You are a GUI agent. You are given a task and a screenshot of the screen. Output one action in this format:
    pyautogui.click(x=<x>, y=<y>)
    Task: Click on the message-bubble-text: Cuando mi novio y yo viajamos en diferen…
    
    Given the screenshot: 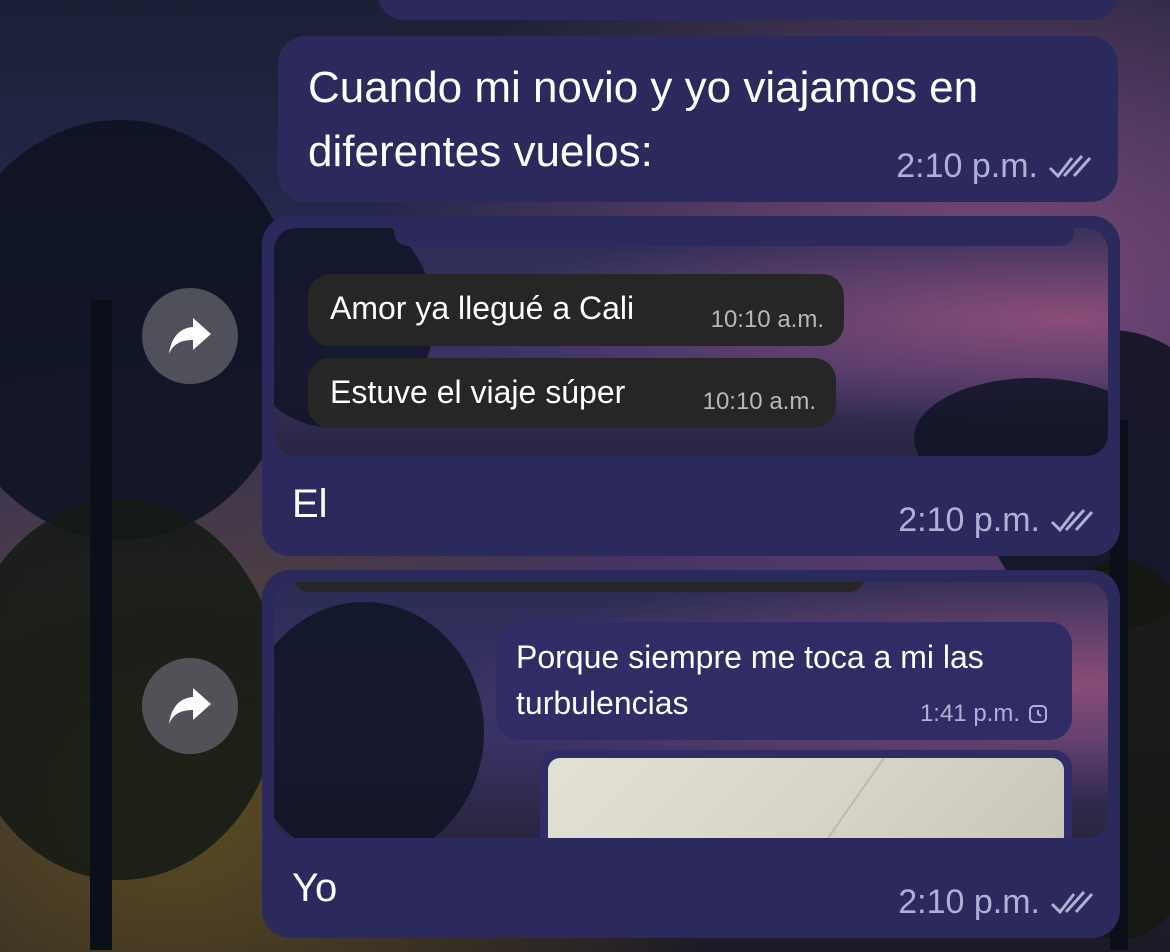 What is the action you would take?
    pyautogui.click(x=698, y=119)
    